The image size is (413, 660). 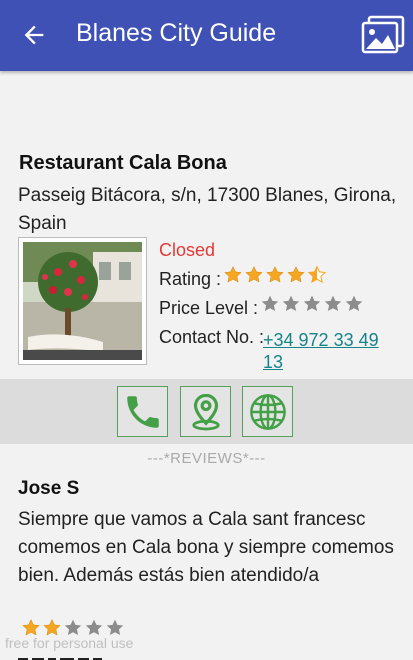 I want to click on action-bar, so click(x=206, y=411).